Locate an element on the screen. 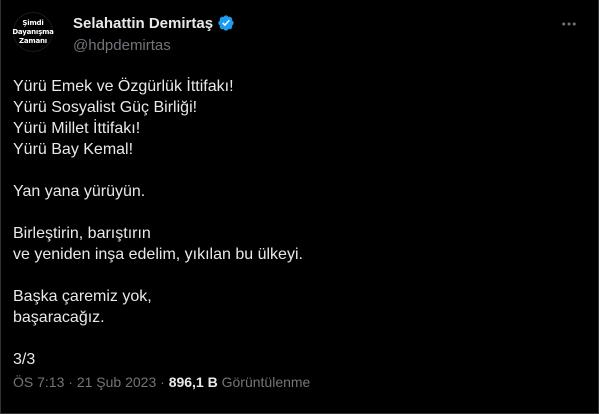  more-dots-icon is located at coordinates (569, 26).